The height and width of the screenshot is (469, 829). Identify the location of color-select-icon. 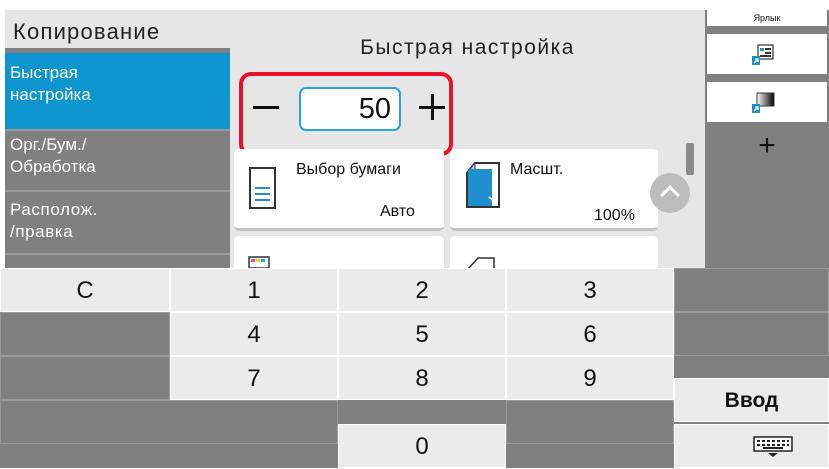
(259, 262).